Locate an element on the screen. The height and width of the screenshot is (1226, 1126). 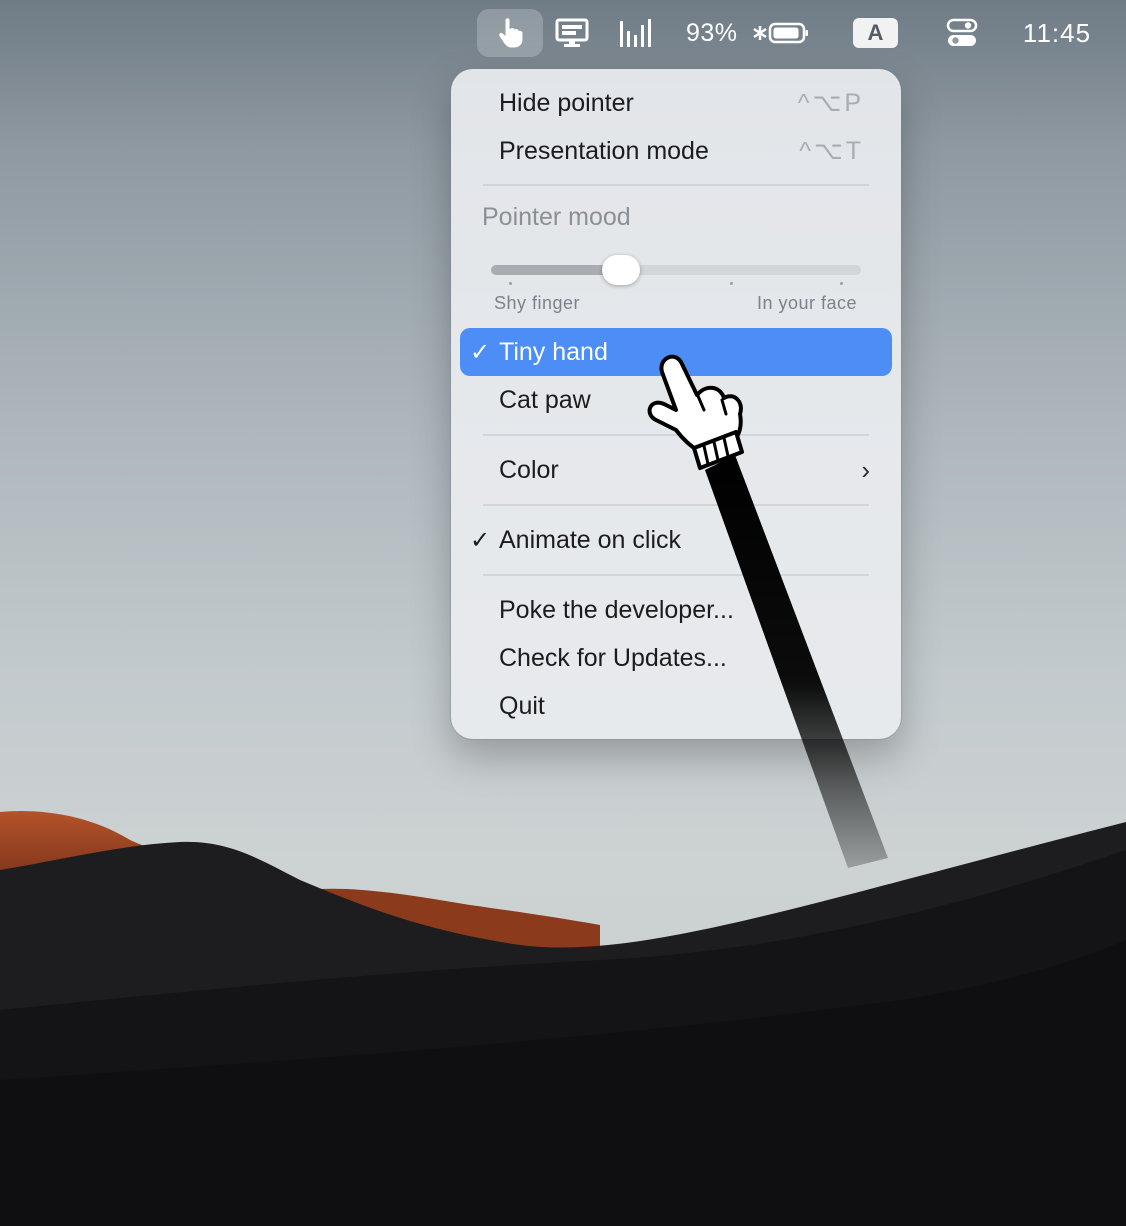
pointer-mood-slider-track is located at coordinates (676, 270).